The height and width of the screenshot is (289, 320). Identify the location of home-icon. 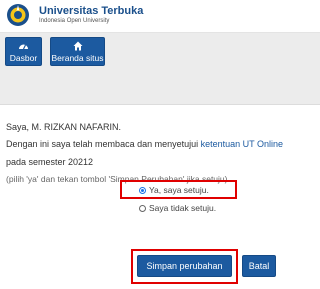
(77, 46).